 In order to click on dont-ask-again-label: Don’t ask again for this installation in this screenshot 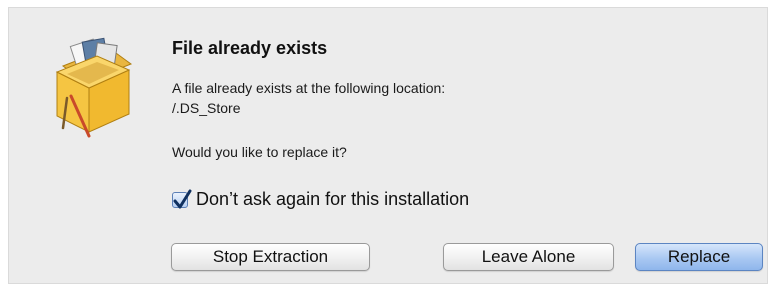, I will do `click(333, 199)`.